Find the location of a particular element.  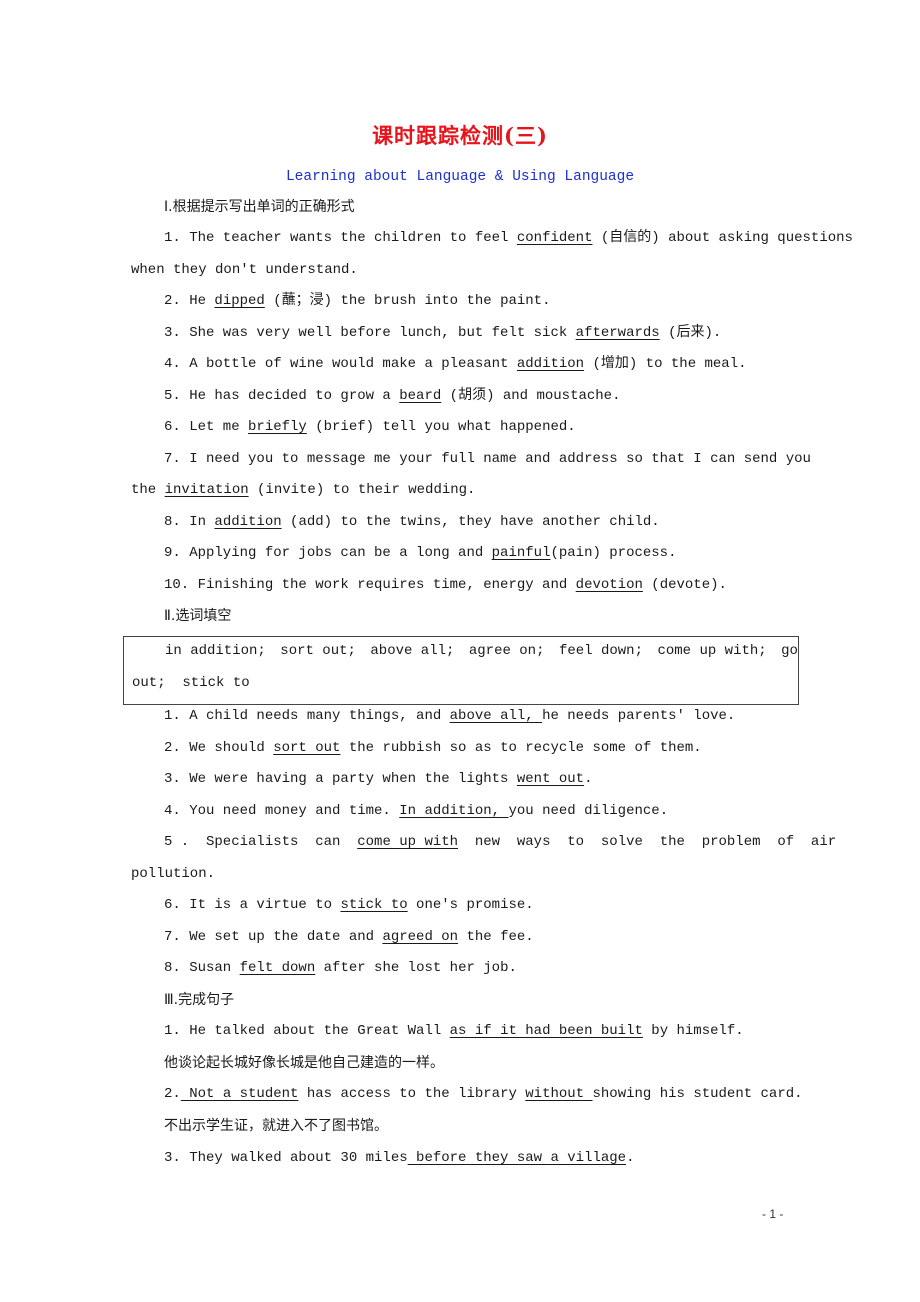

item-text: 5 . Specialists can is located at coordinates (261, 842).